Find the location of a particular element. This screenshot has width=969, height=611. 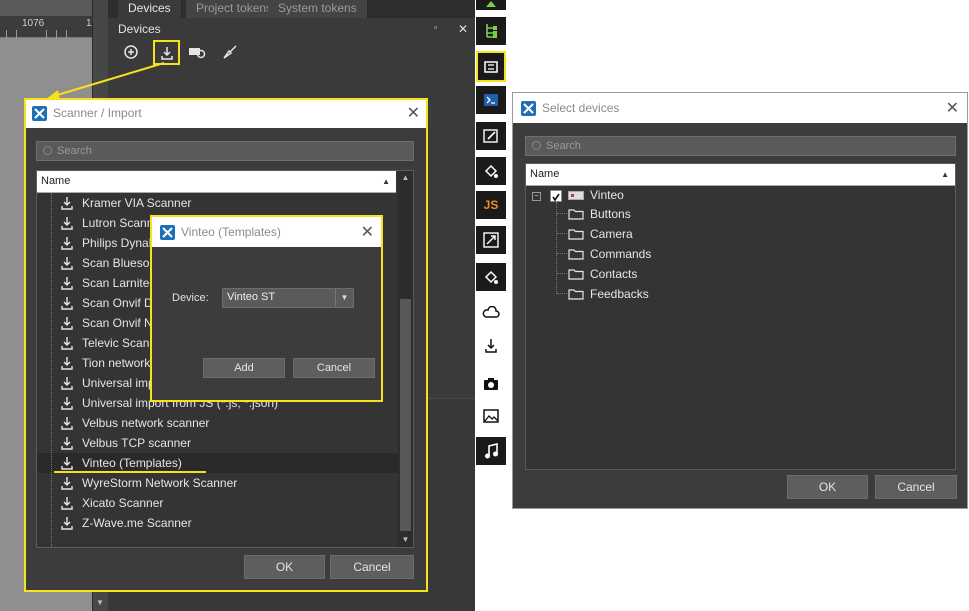

list-item: WyreStorm Network Scanner is located at coordinates (217, 483).